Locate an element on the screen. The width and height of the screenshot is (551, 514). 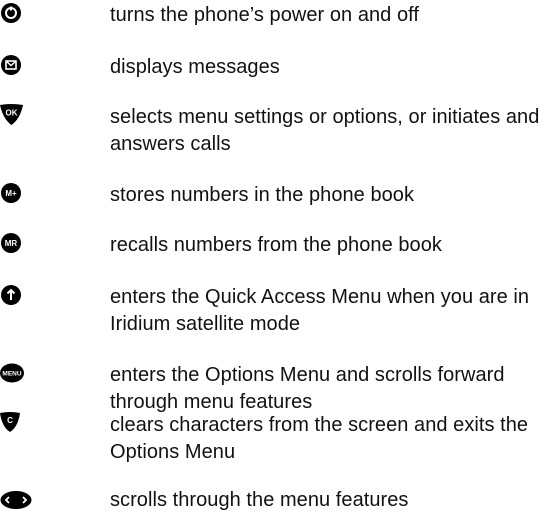
memory-store-key-icon: M+ is located at coordinates (15, 193).